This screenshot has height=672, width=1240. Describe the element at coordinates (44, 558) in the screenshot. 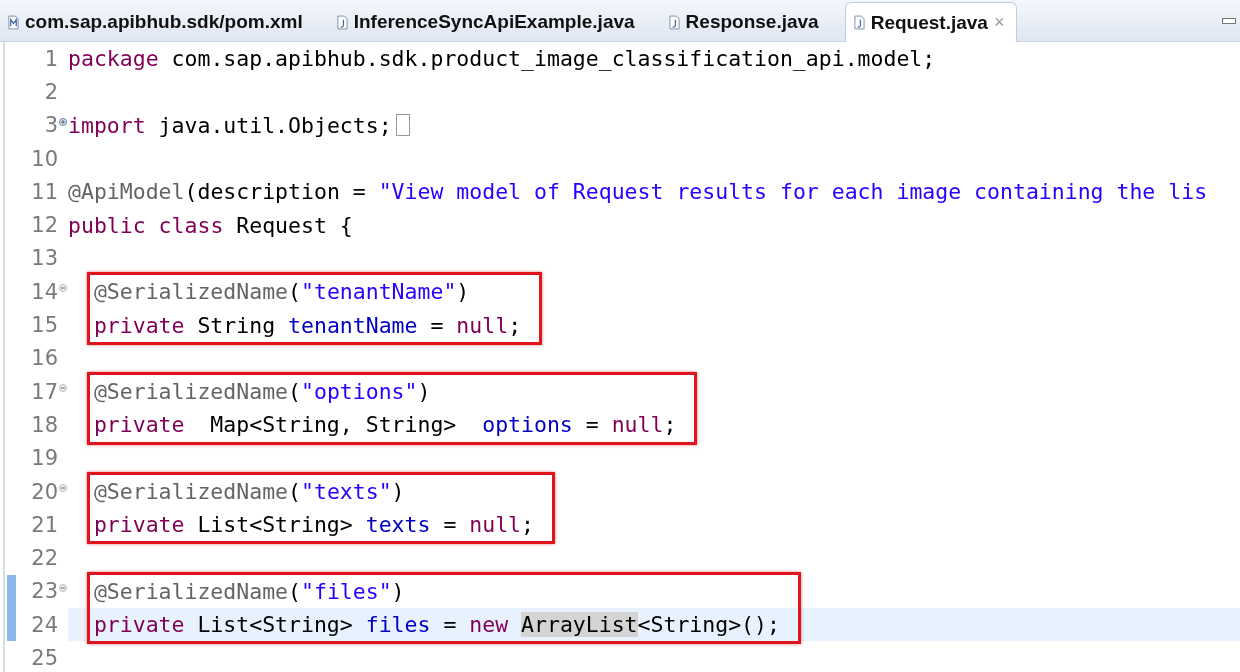

I see `line-number: 22` at that location.